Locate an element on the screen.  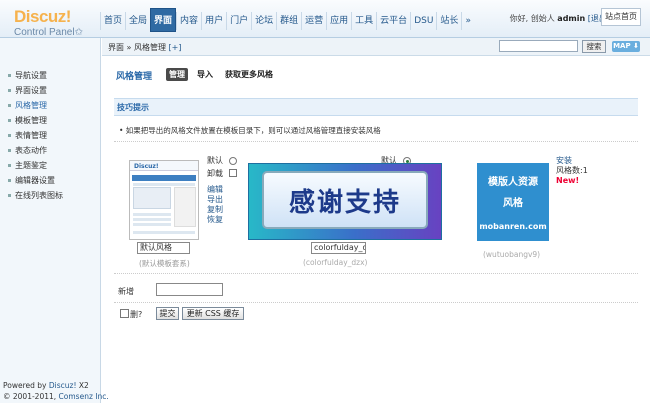
nav-item: 运营 is located at coordinates (313, 21).